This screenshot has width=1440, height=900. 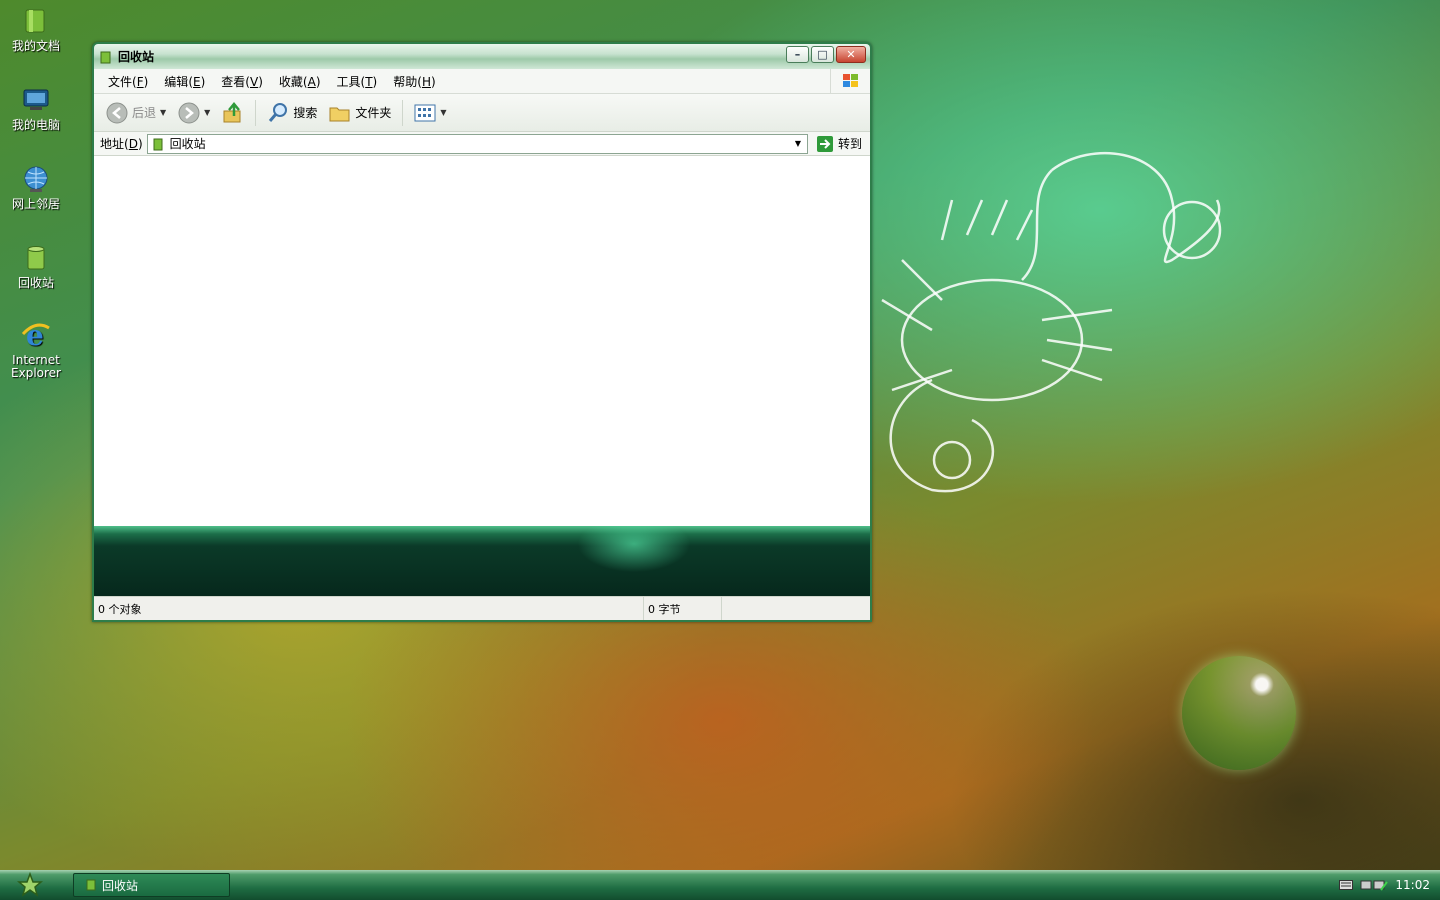 I want to click on start-button, so click(x=30, y=885).